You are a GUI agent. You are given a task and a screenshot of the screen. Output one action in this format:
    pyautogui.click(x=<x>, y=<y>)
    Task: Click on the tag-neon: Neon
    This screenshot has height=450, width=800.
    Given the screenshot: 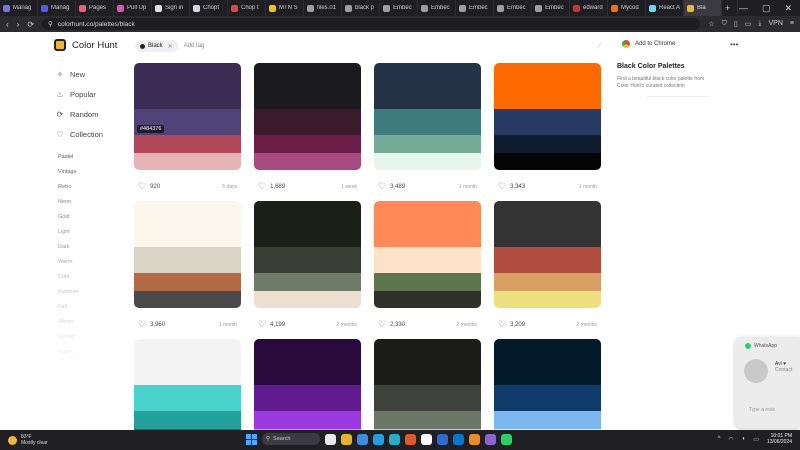 What is the action you would take?
    pyautogui.click(x=68, y=202)
    